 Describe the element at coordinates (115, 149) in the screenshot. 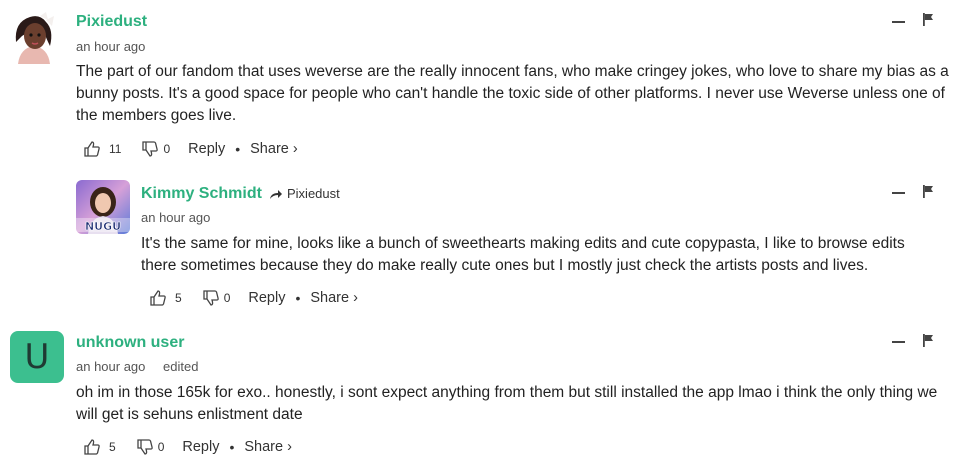

I see `like-count: 11` at that location.